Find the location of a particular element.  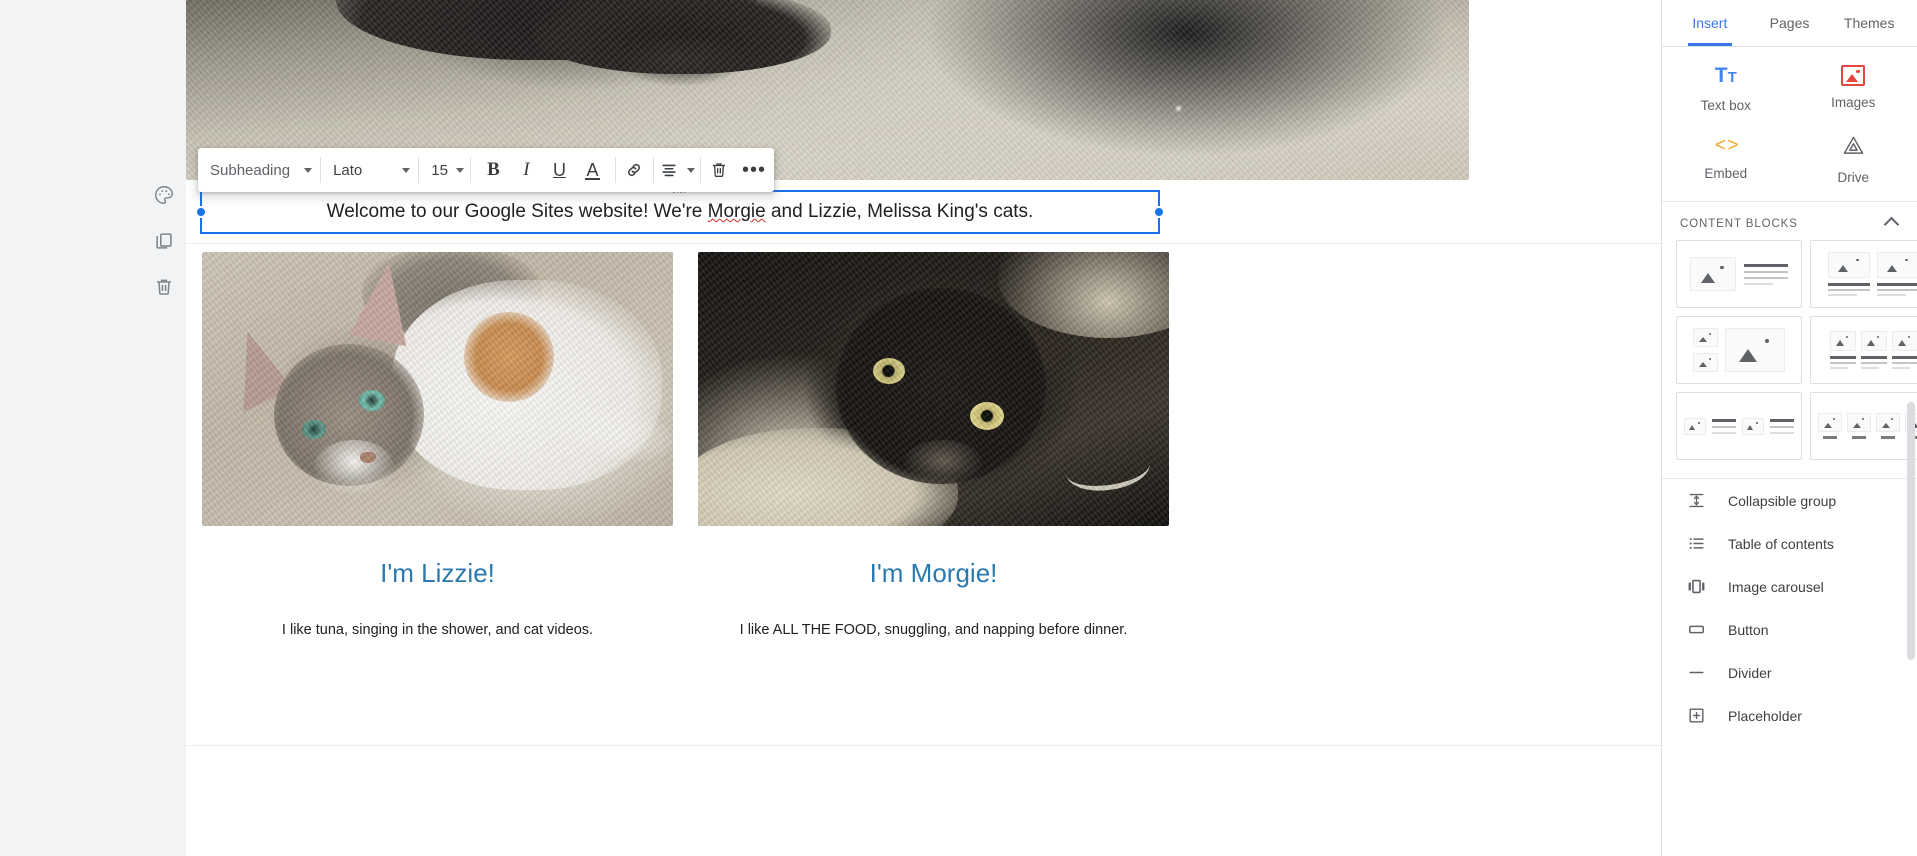

text-box-icon: TT is located at coordinates (1725, 75).